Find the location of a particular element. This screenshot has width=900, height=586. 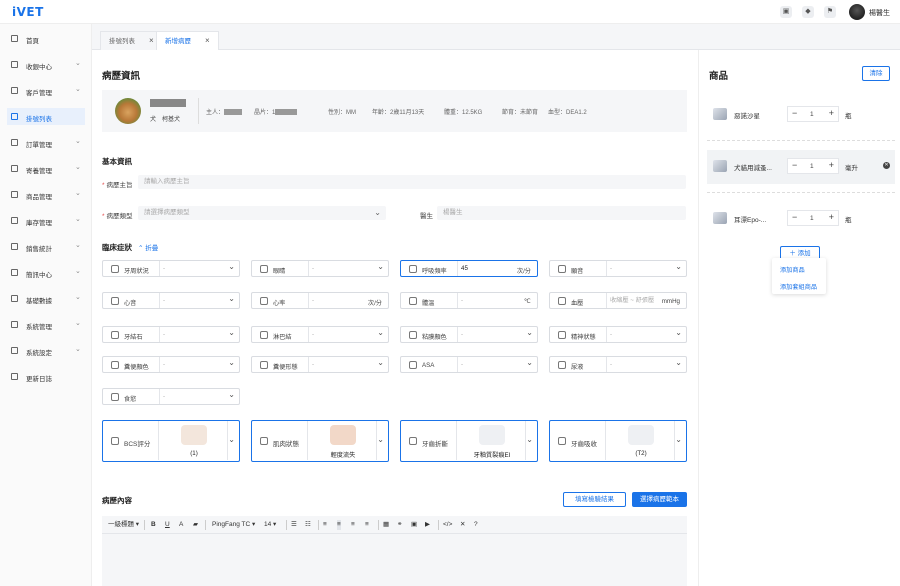

image-icon: ▣ is located at coordinates (414, 525).